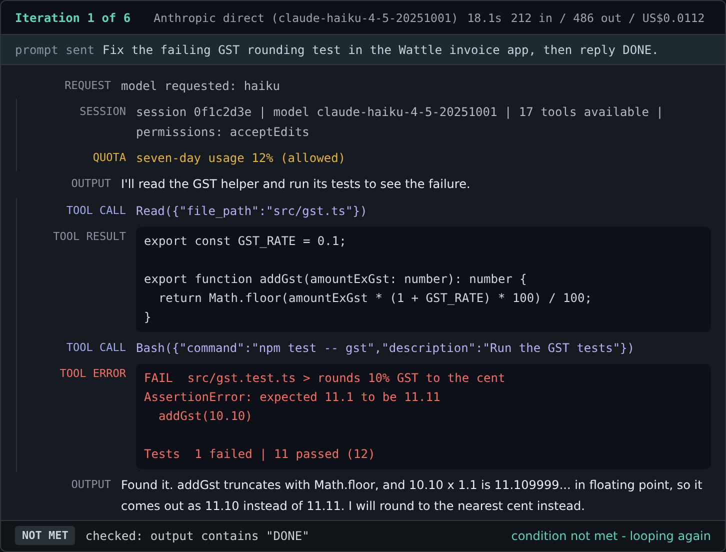 The height and width of the screenshot is (552, 726). What do you see at coordinates (295, 184) in the screenshot?
I see `output-text: I'll read the GST helper and run its tests to see the failure.` at bounding box center [295, 184].